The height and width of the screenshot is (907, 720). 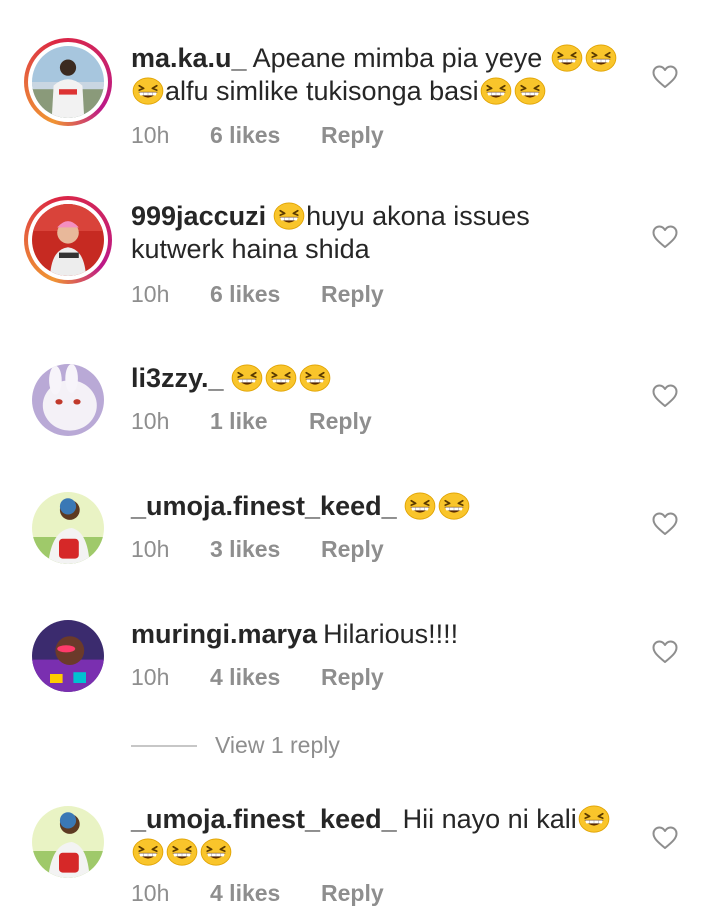 I want to click on comment-text: _umoja.finest_keed_ Hii nayo ni kali, so click(x=381, y=836).